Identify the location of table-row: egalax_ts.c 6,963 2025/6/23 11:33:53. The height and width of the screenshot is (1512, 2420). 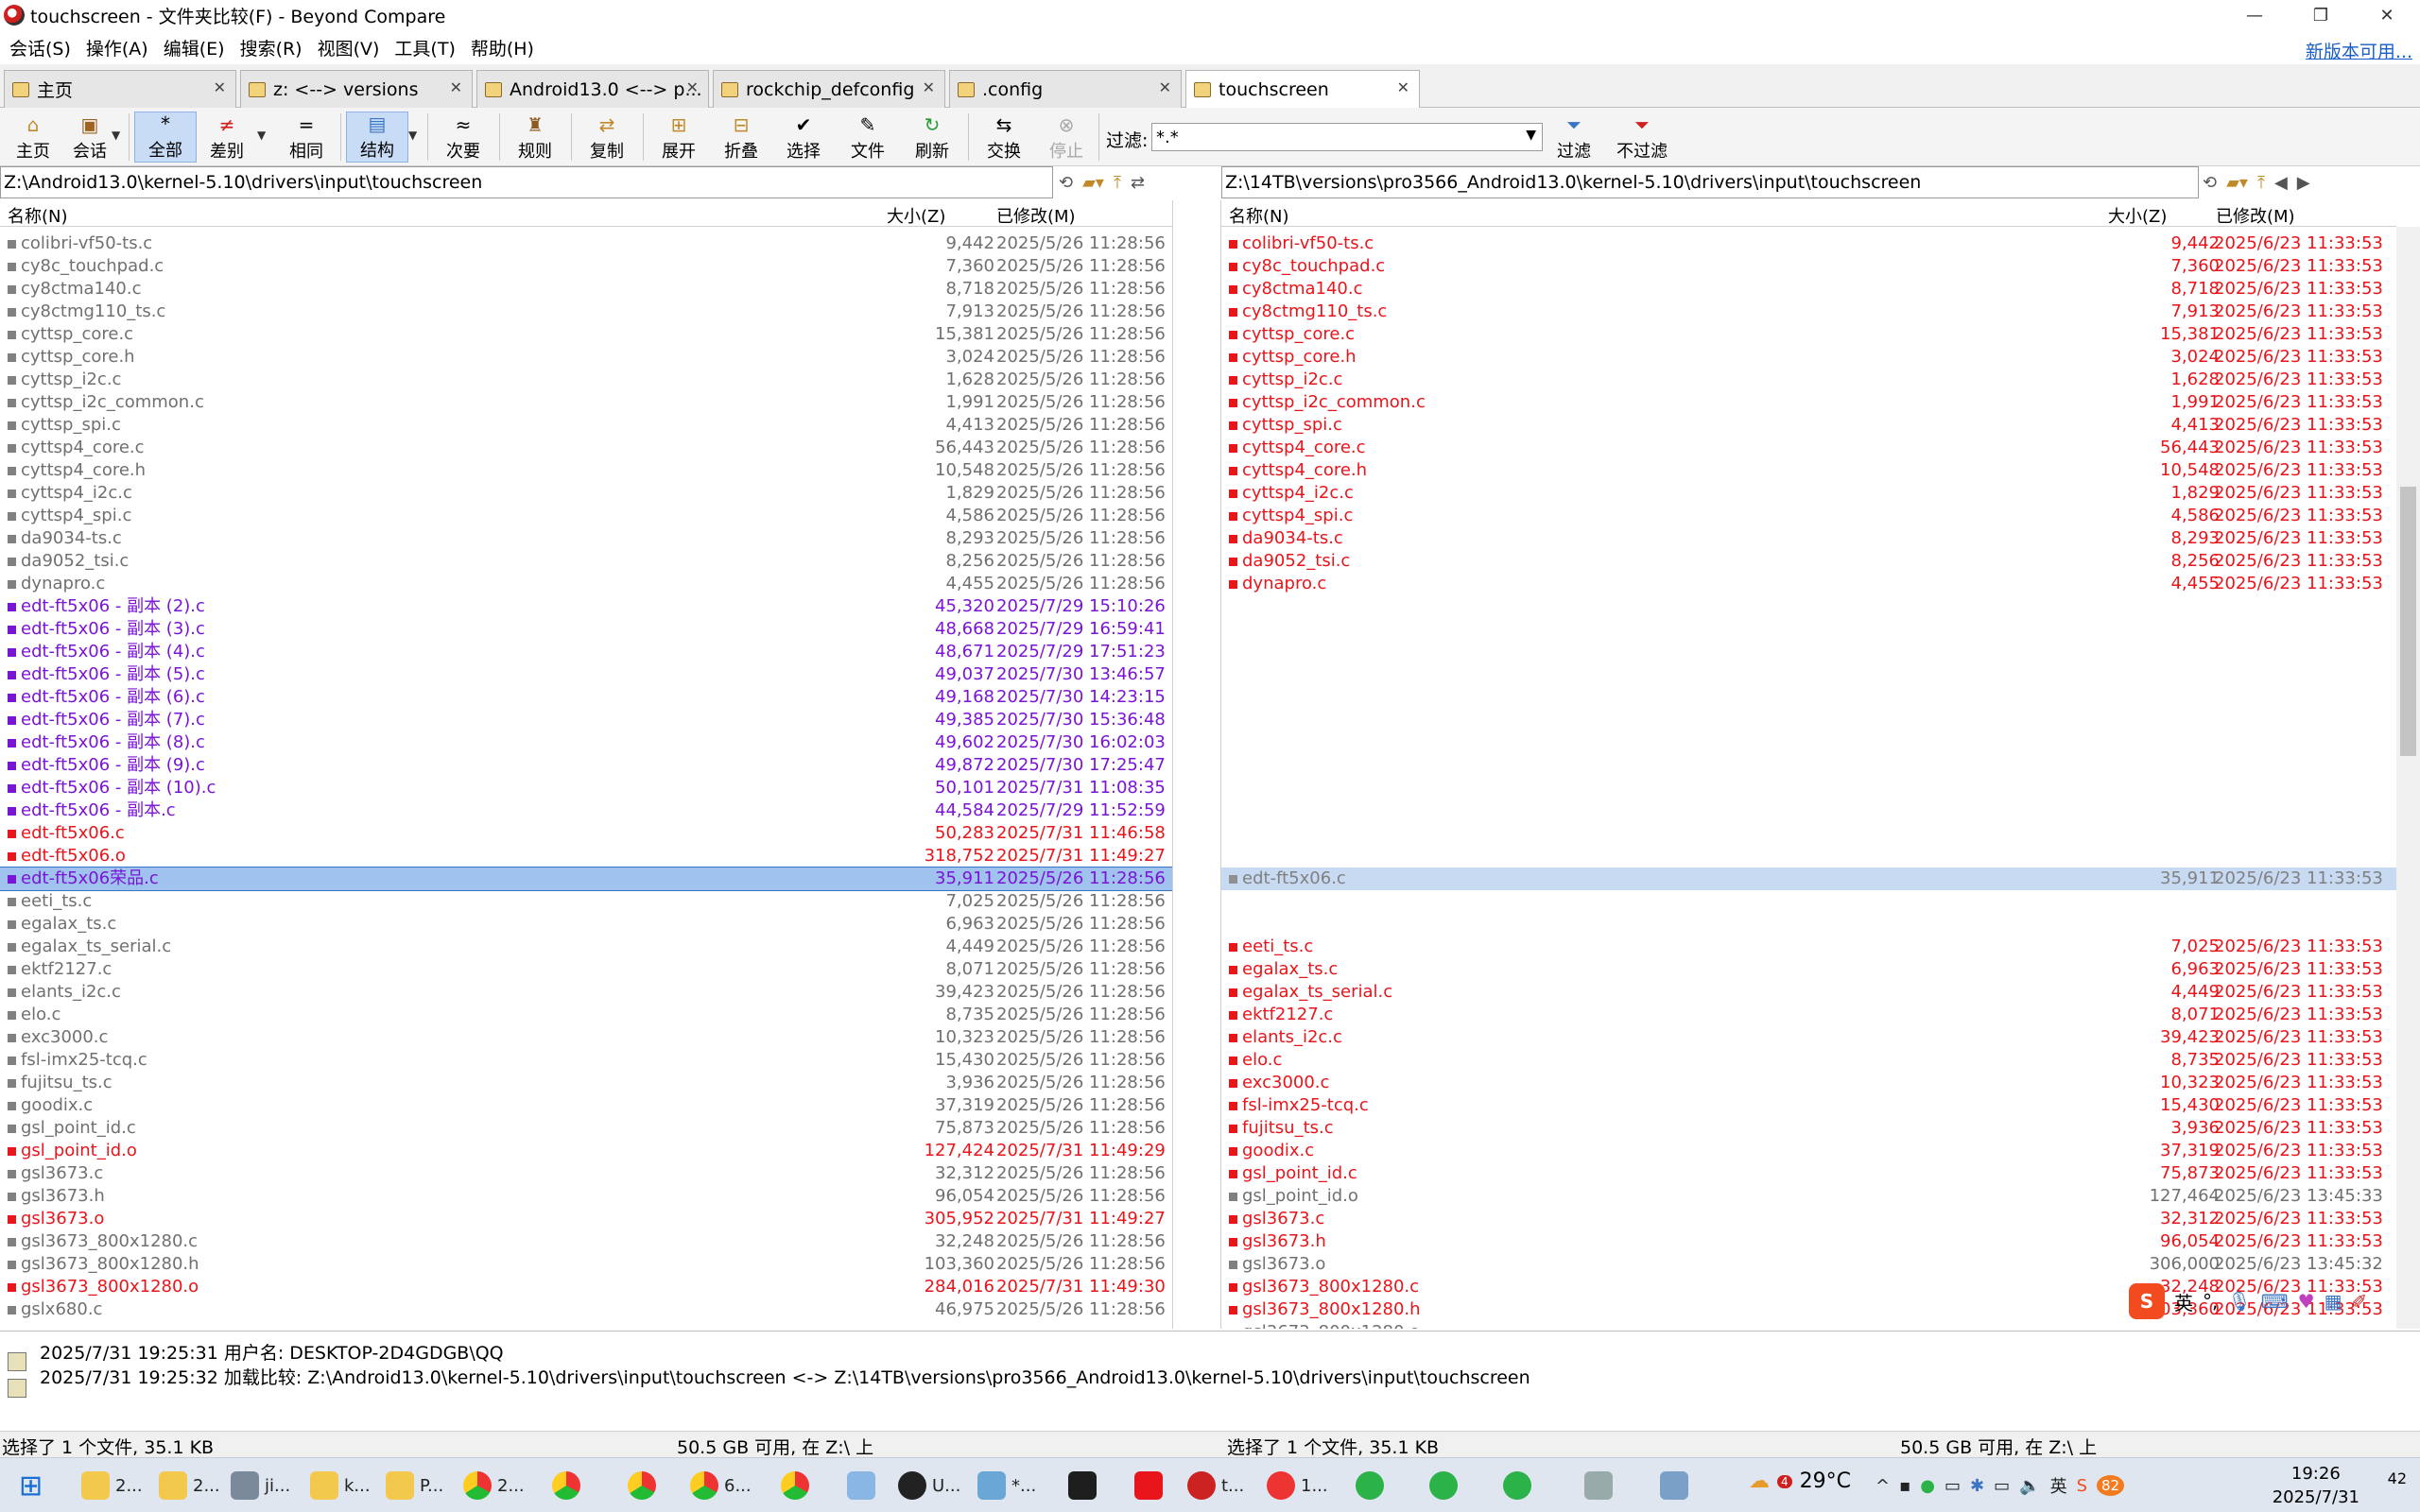
(1808, 969).